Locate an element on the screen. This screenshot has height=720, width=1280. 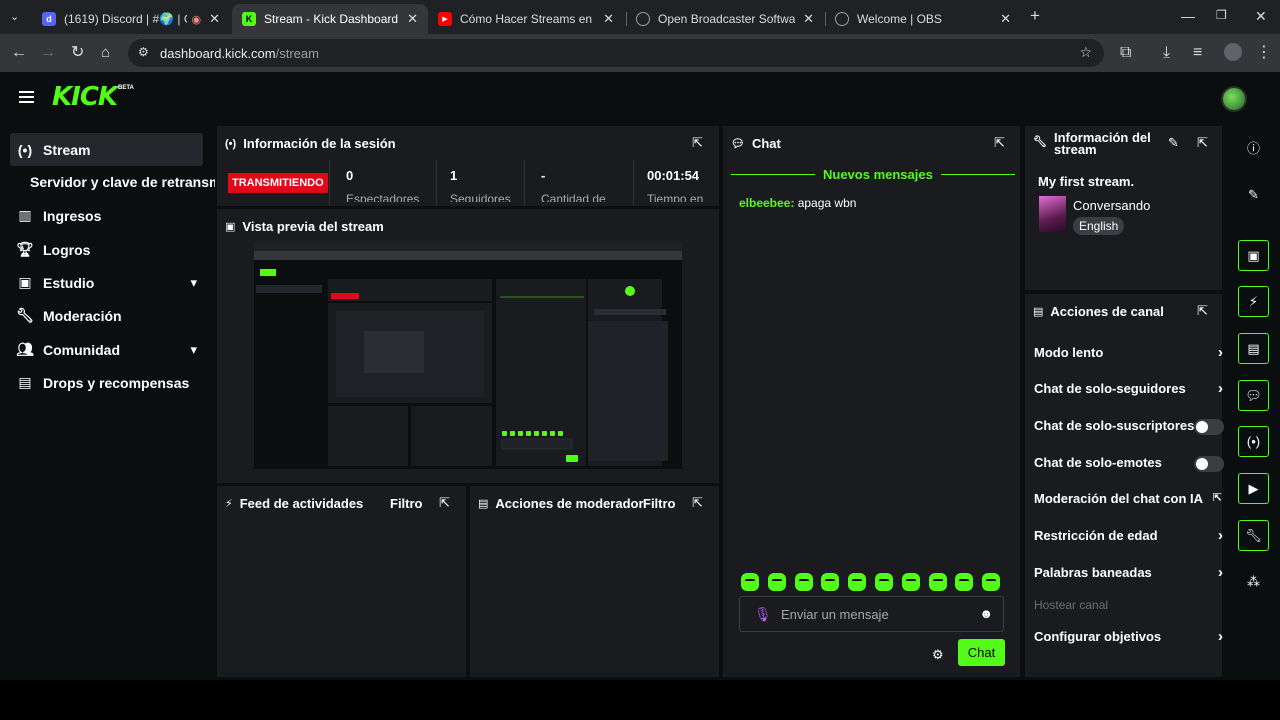
tab-obs-software: Open Broadcaster Software | OI ✕ is located at coordinates (725, 19).